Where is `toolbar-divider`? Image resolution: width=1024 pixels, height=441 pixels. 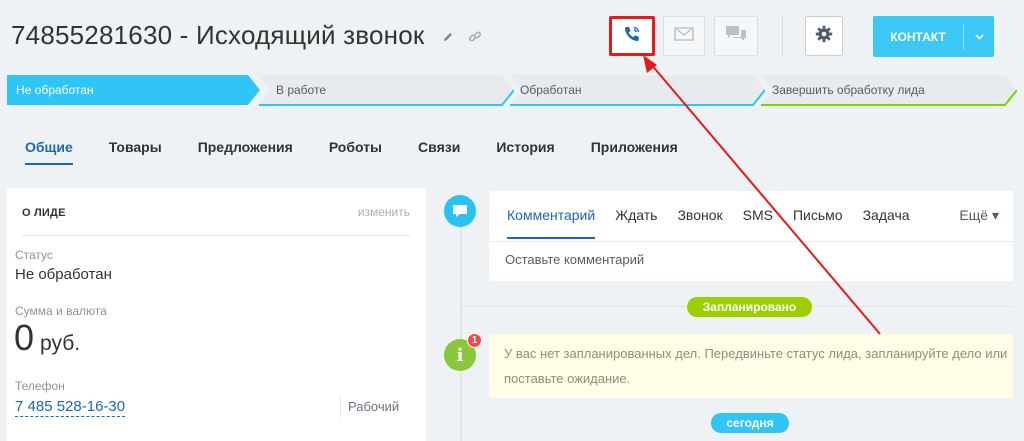
toolbar-divider is located at coordinates (782, 36).